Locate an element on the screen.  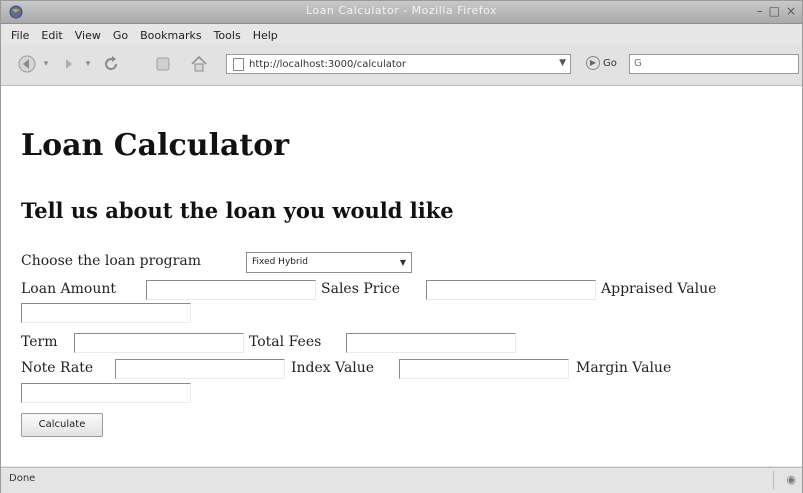
margin-value-label: Margin Value is located at coordinates (624, 368).